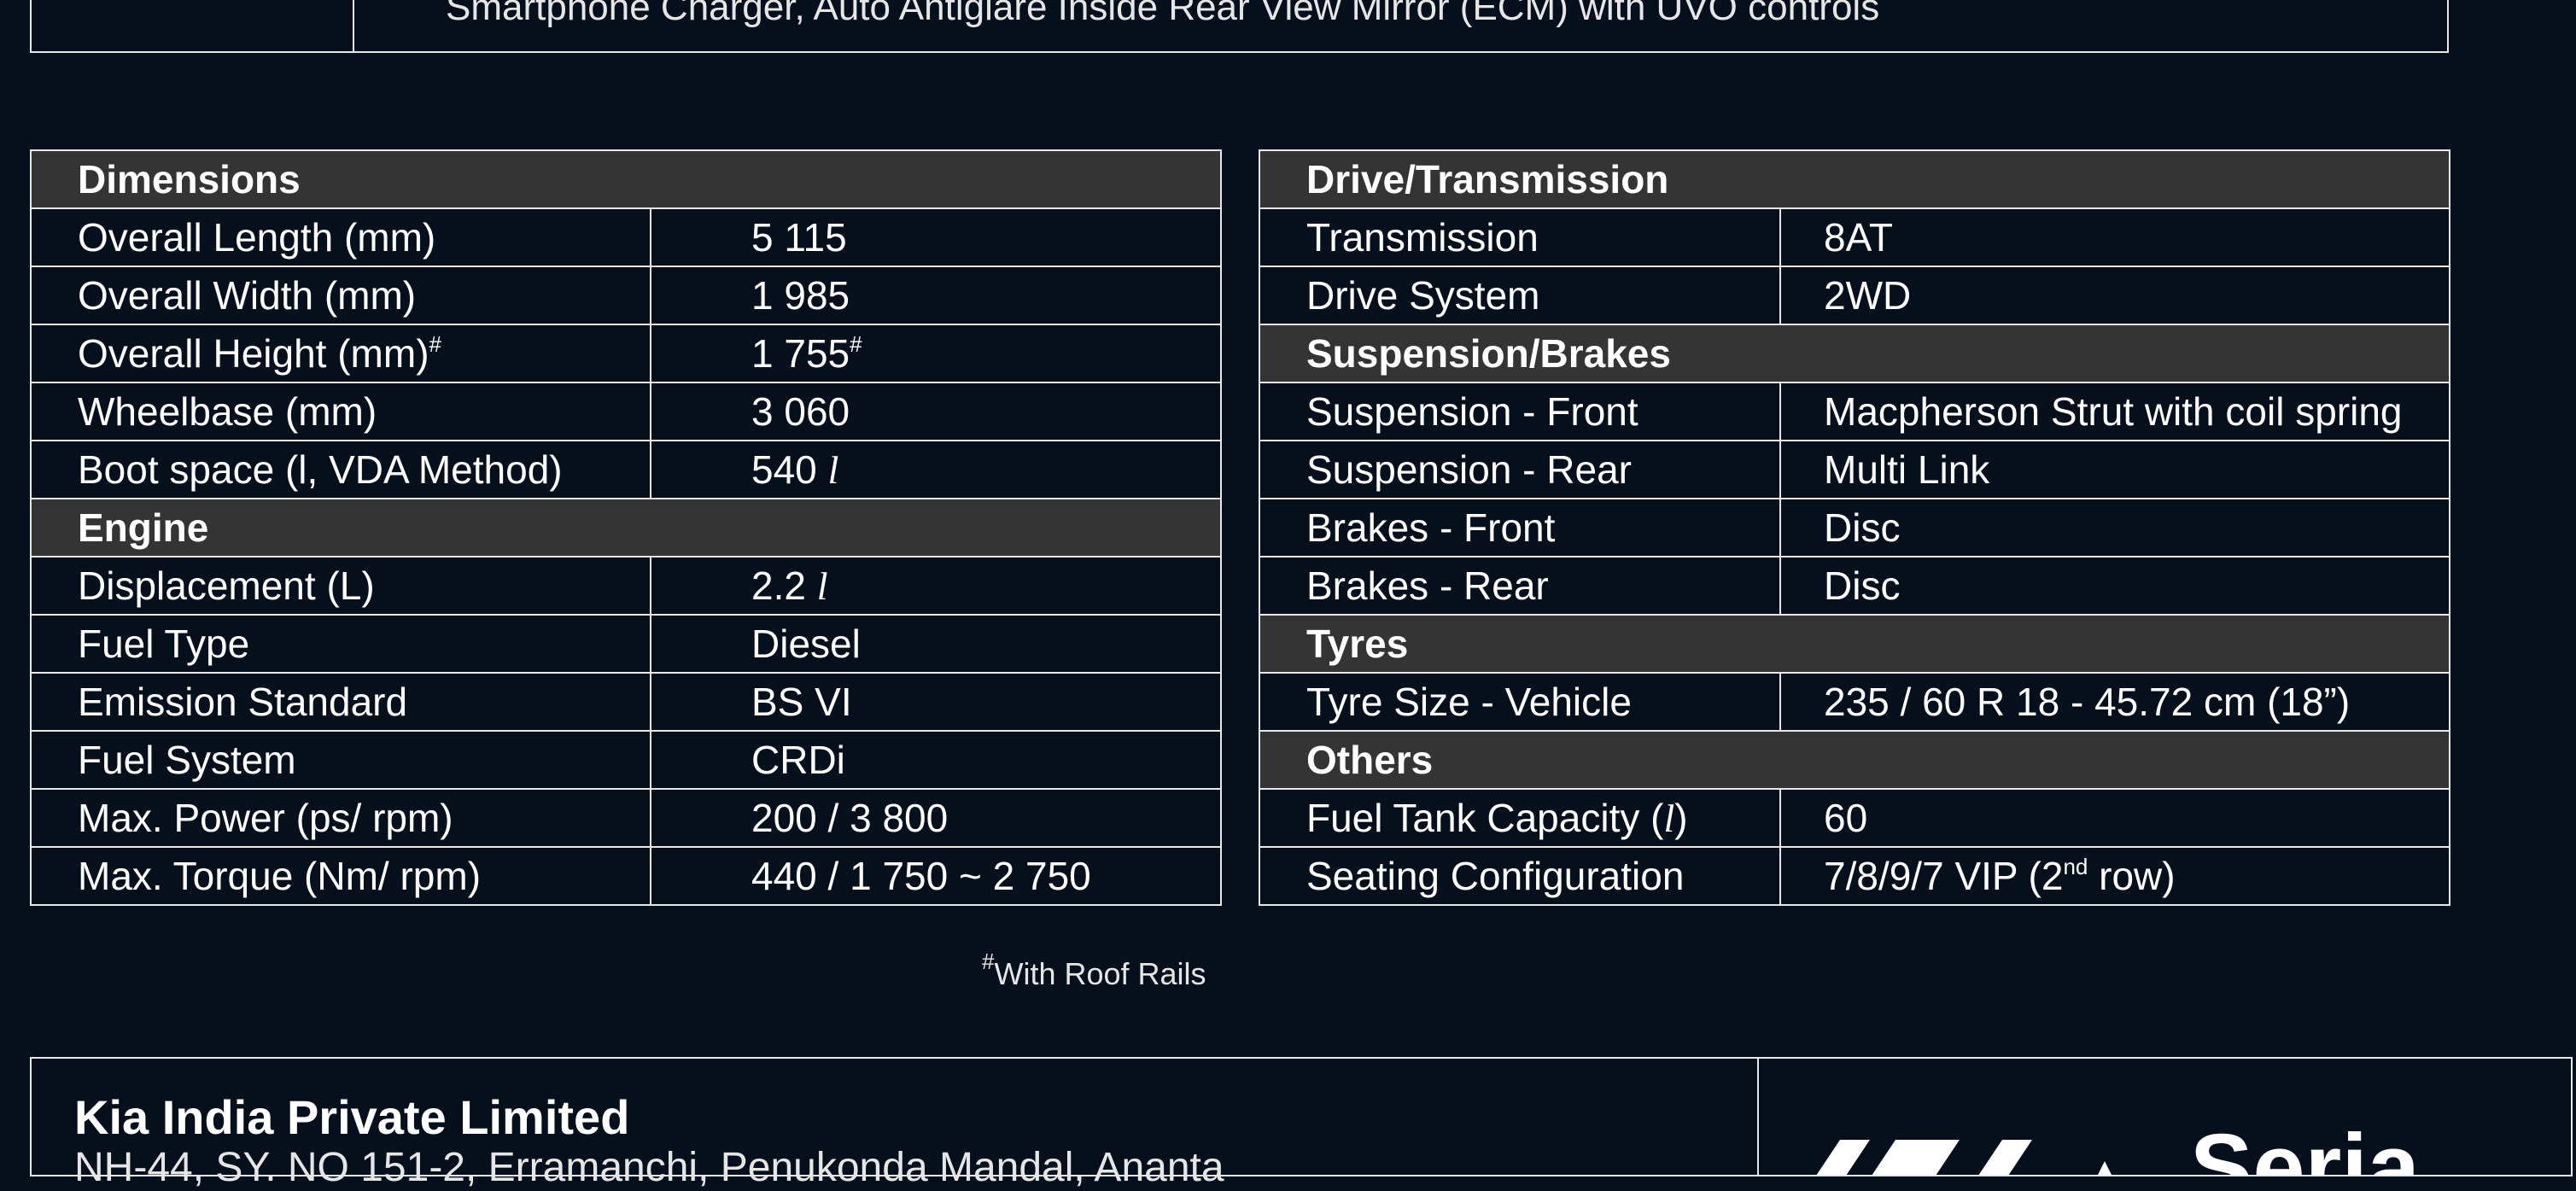 The width and height of the screenshot is (2576, 1191). What do you see at coordinates (253, 353) in the screenshot?
I see `spec-label-text: Overall Height (mm)` at bounding box center [253, 353].